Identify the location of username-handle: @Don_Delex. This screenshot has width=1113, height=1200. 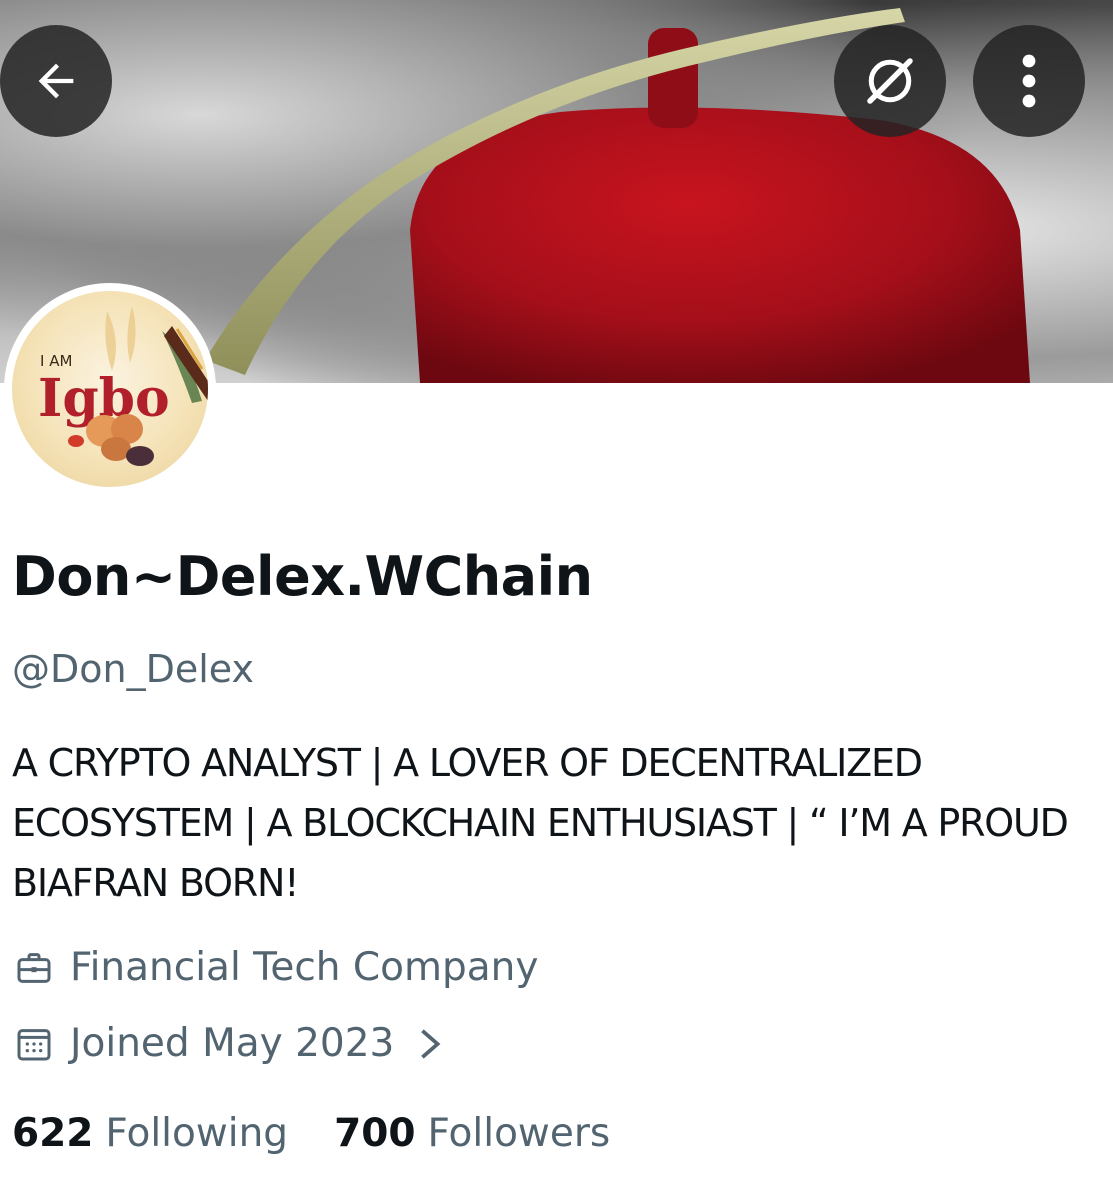
(133, 669).